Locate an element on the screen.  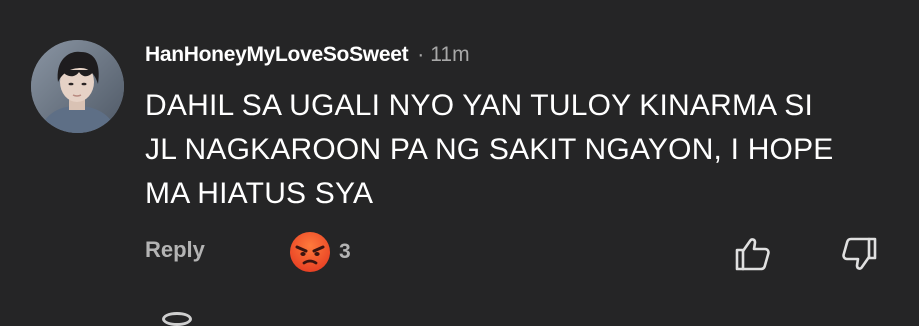
thumbs-up-icon is located at coordinates (752, 254).